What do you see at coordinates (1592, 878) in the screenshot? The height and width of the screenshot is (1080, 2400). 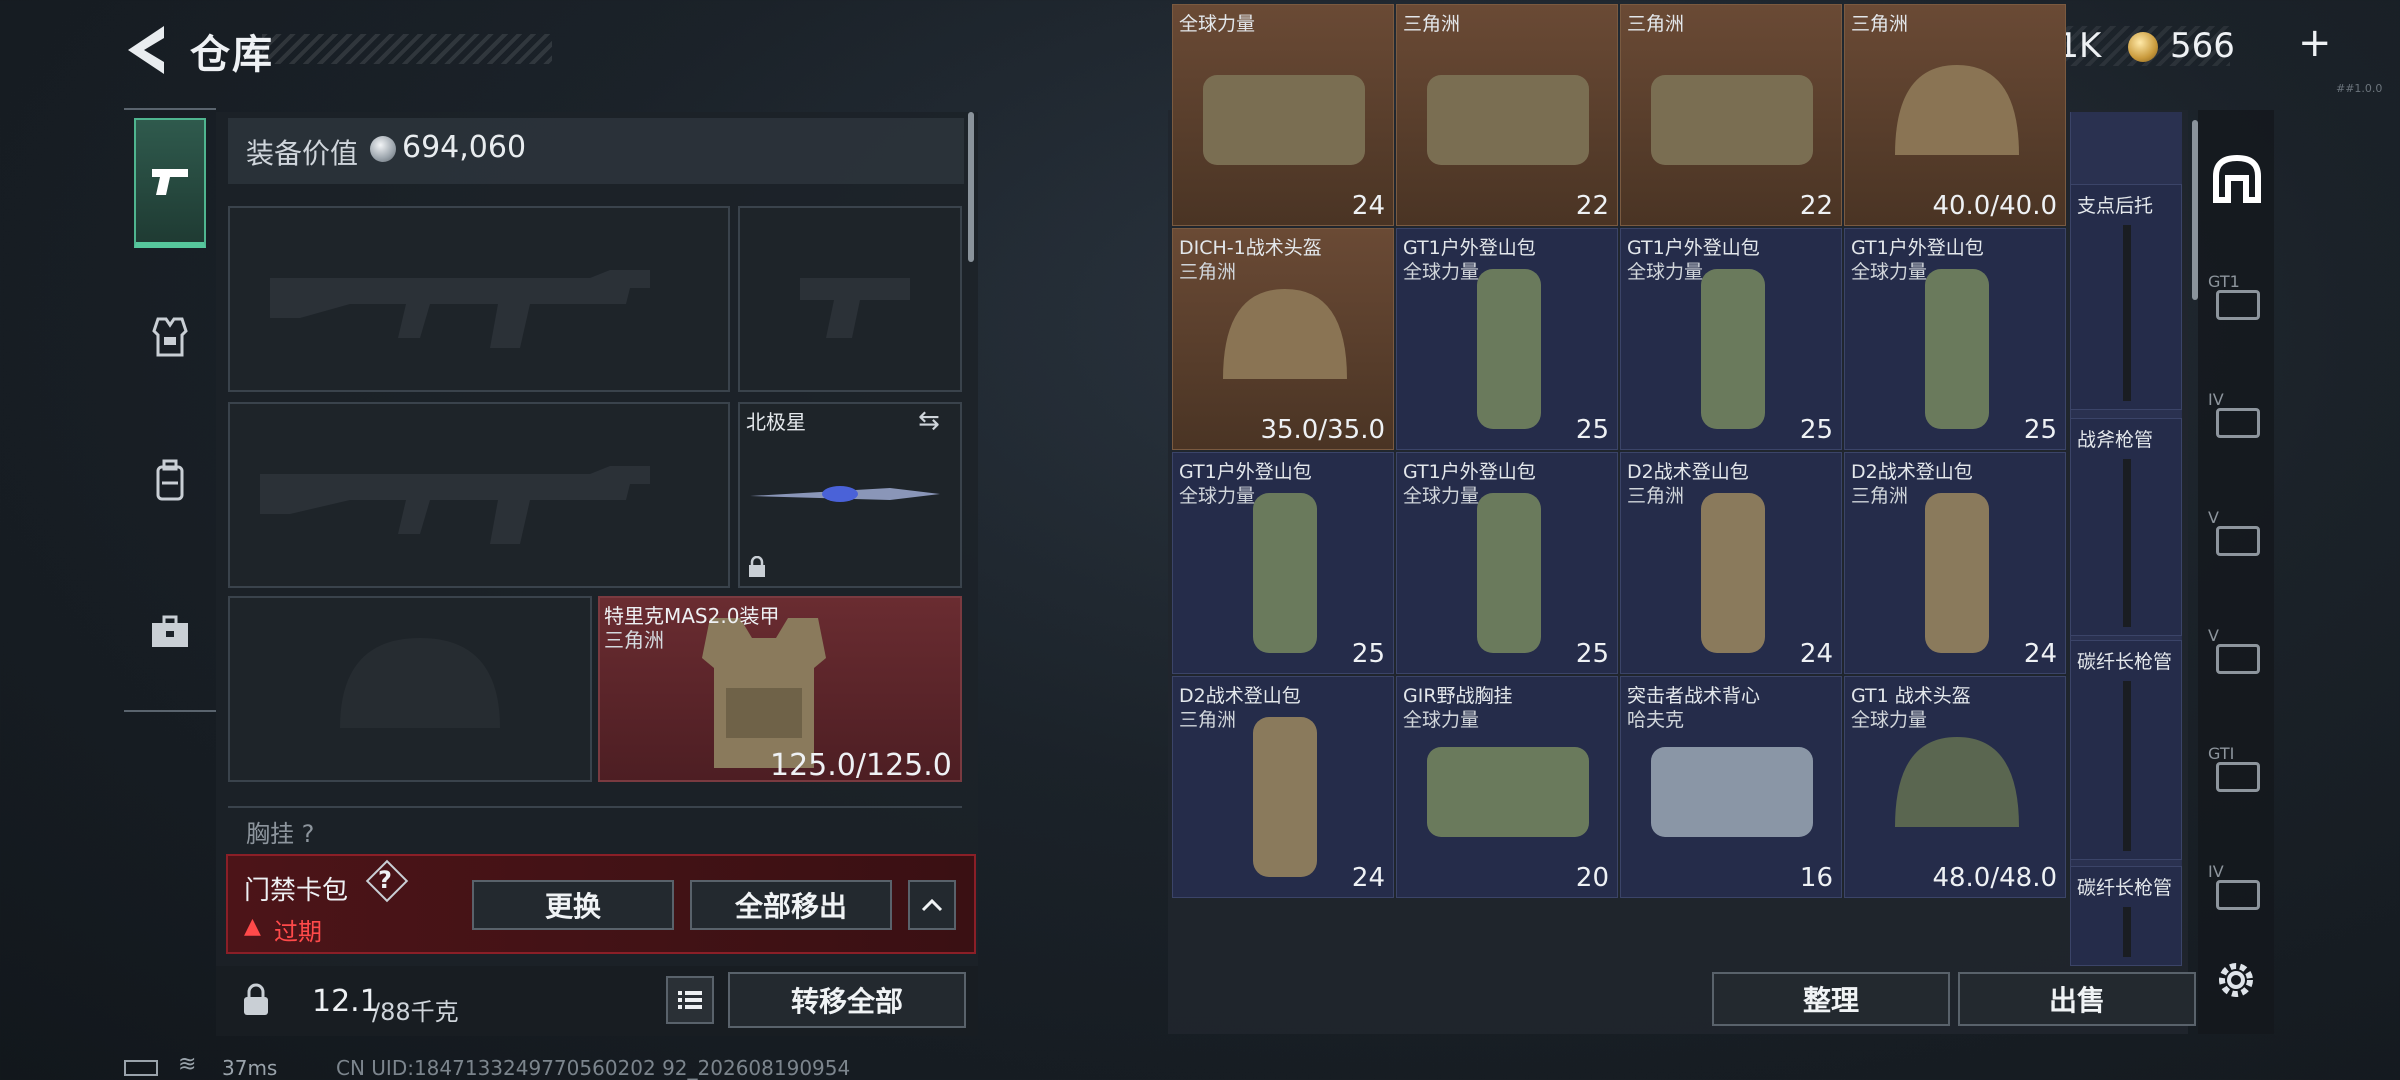 I see `item-value: 20` at bounding box center [1592, 878].